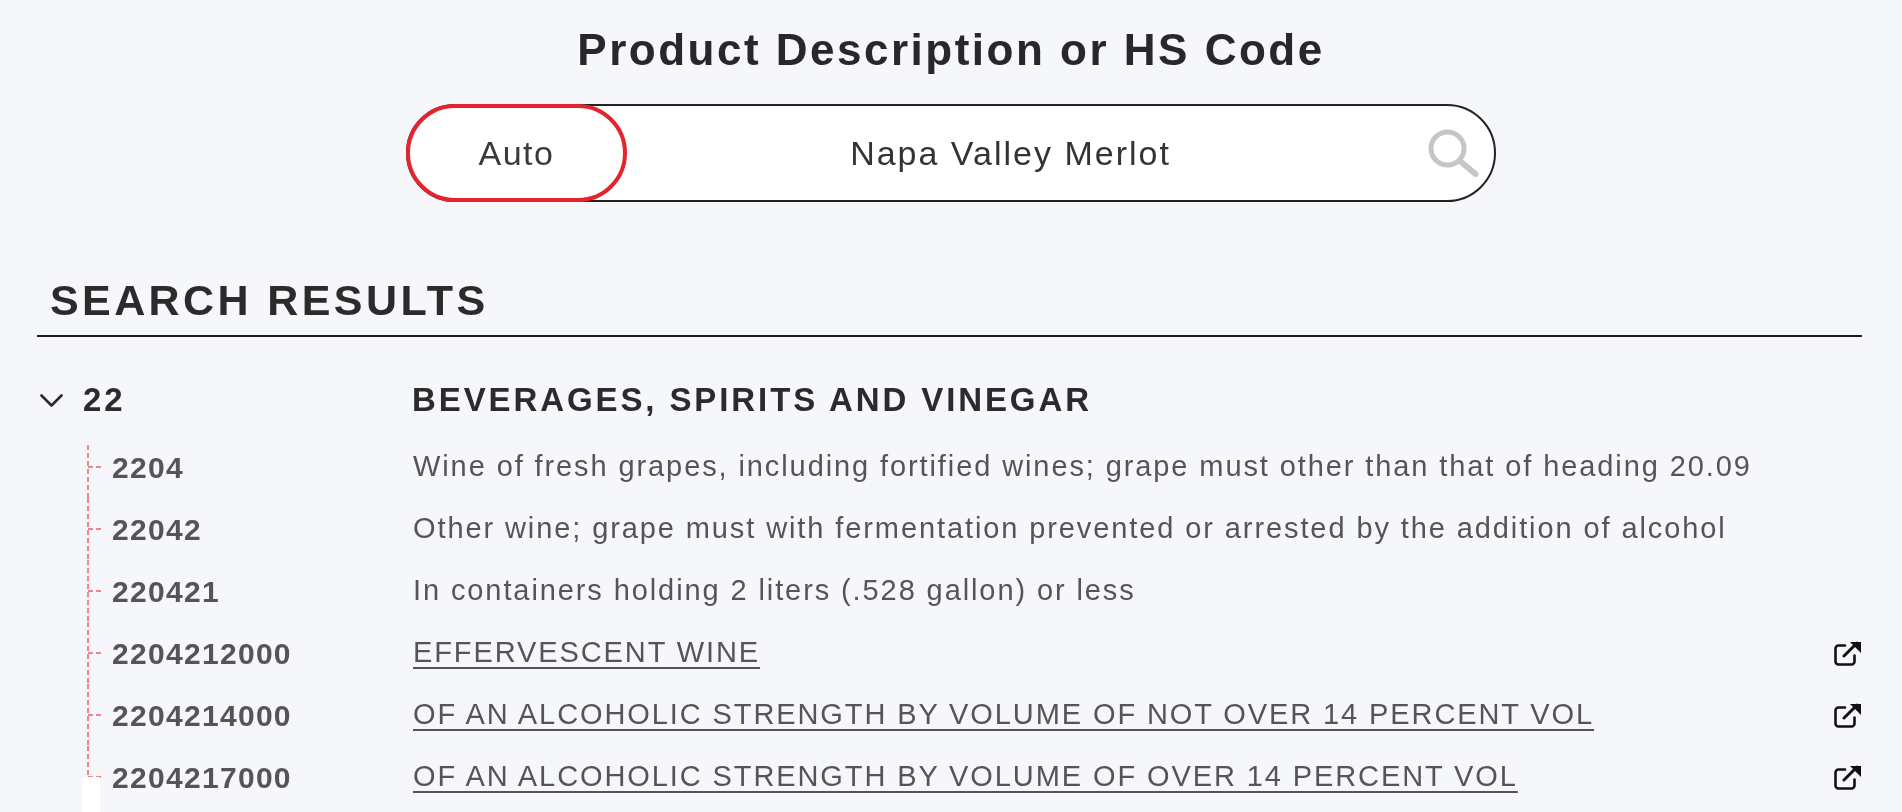  Describe the element at coordinates (1004, 715) in the screenshot. I see `description-link: OF AN ALCOHOLIC STRENGTH BY VOLUME OF NOT OVER 14 PERCENT VOL` at that location.